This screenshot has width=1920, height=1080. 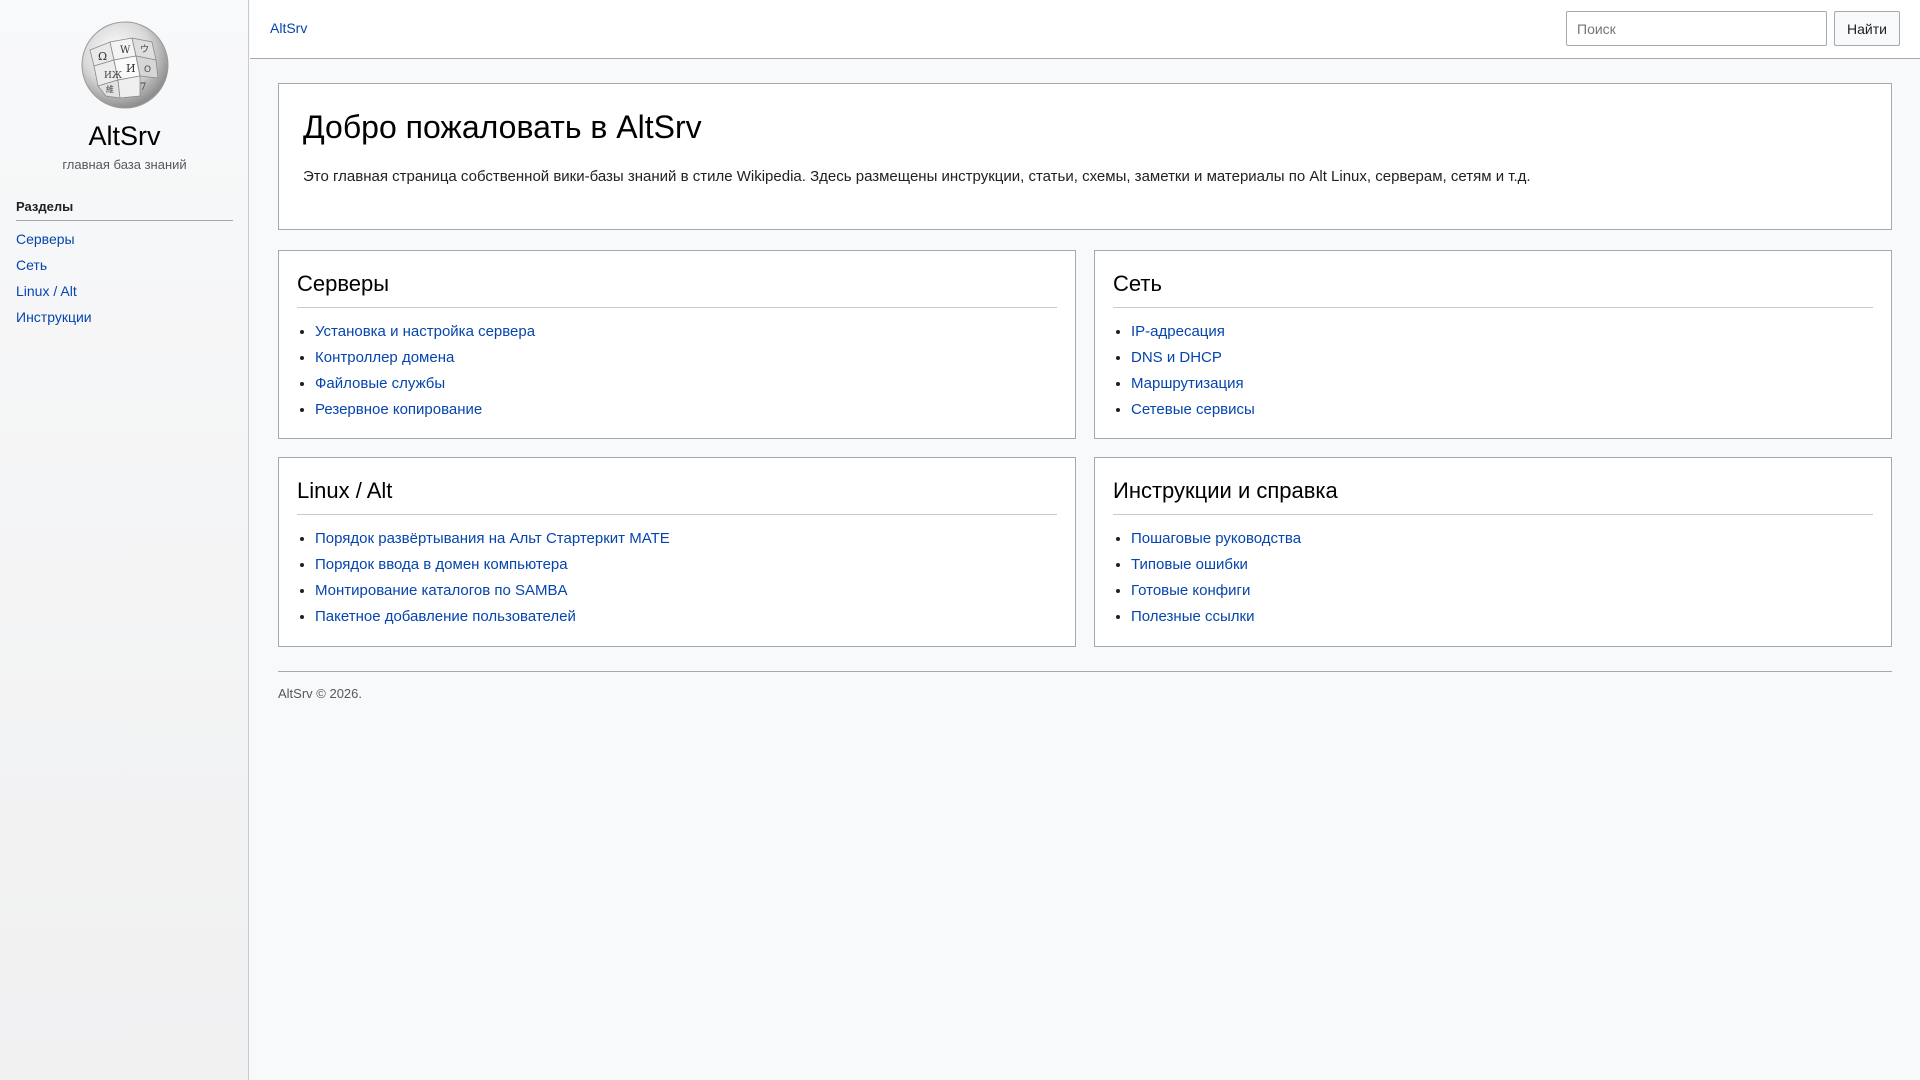 What do you see at coordinates (124, 136) in the screenshot?
I see `site-name: AltSrv` at bounding box center [124, 136].